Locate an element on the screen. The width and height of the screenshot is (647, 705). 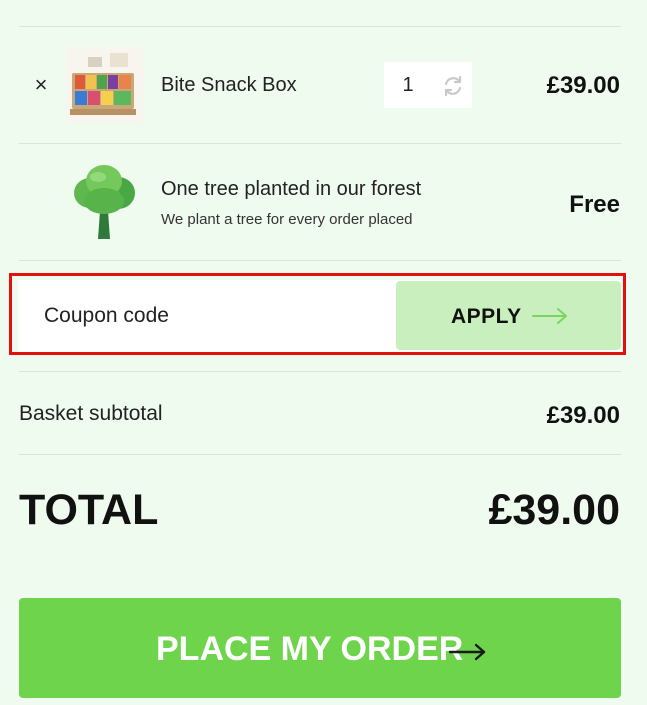
tree-offer-subtitle: We plant a tree for every order placed is located at coordinates (287, 219).